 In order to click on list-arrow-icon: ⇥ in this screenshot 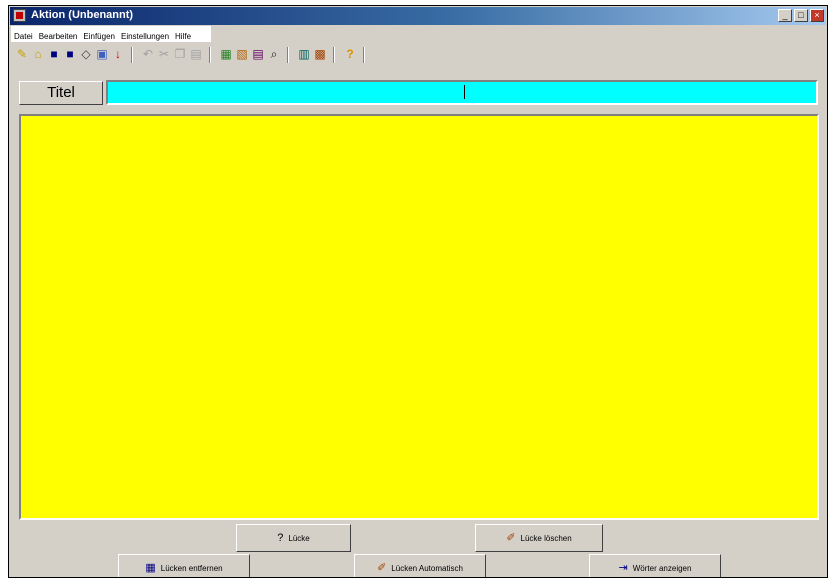, I will do `click(623, 567)`.